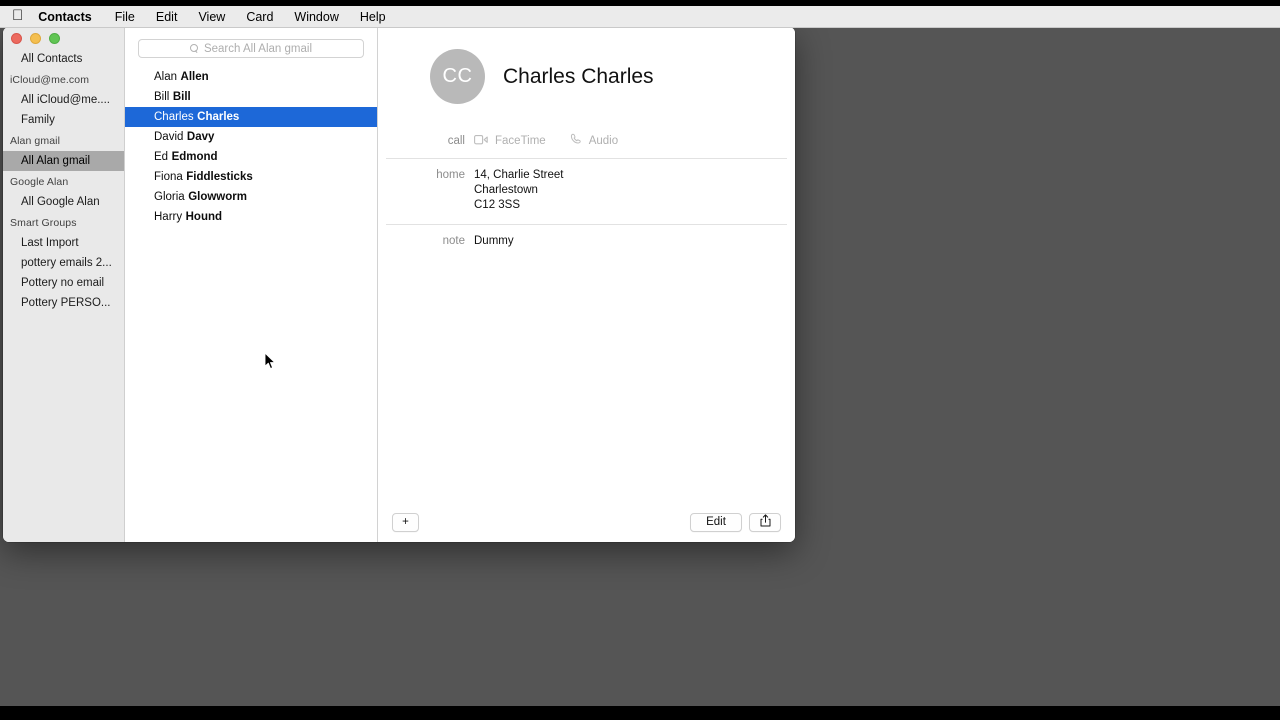  What do you see at coordinates (450, 175) in the screenshot?
I see `home-label: home` at bounding box center [450, 175].